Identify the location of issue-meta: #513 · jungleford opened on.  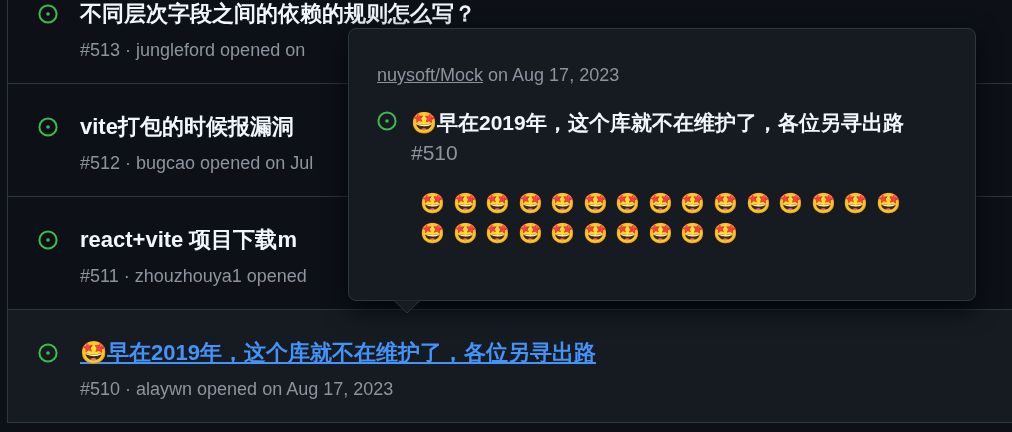
(193, 50).